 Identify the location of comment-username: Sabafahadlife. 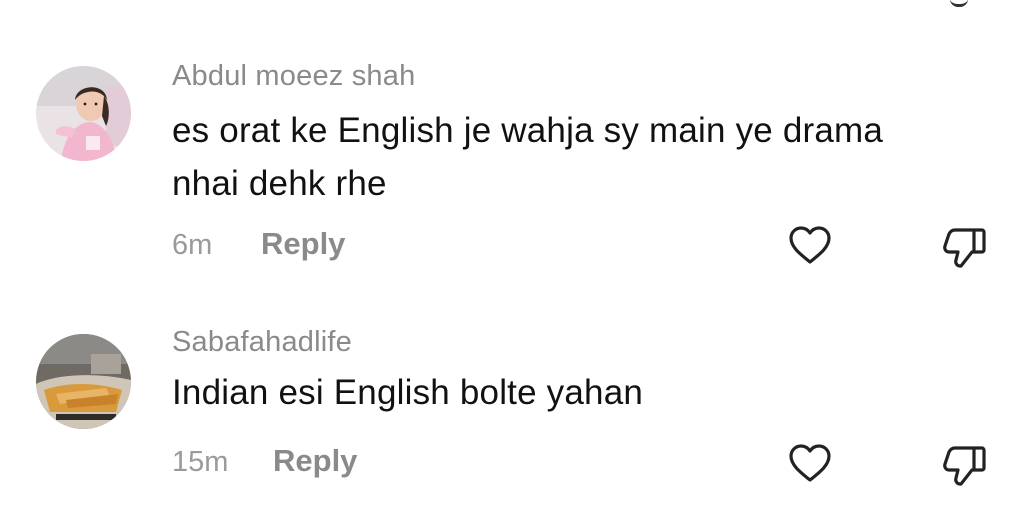
(262, 342).